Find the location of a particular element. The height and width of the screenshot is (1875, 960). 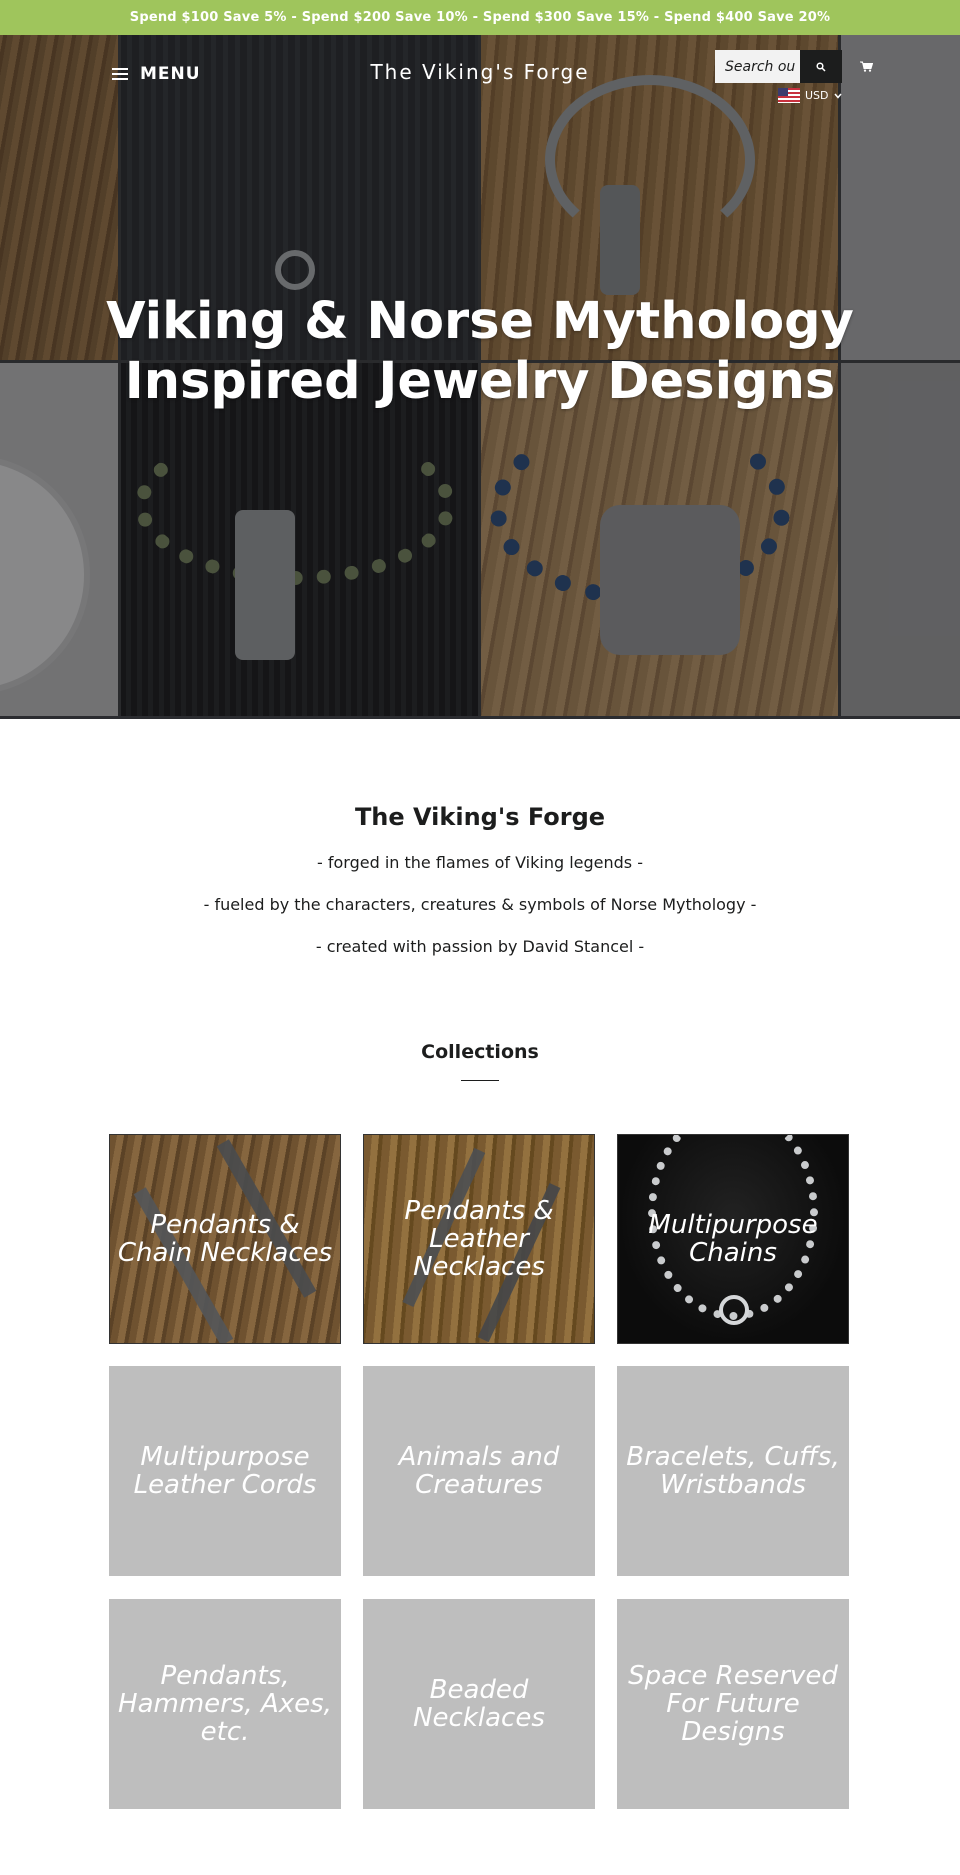

cart-icon is located at coordinates (866, 66).